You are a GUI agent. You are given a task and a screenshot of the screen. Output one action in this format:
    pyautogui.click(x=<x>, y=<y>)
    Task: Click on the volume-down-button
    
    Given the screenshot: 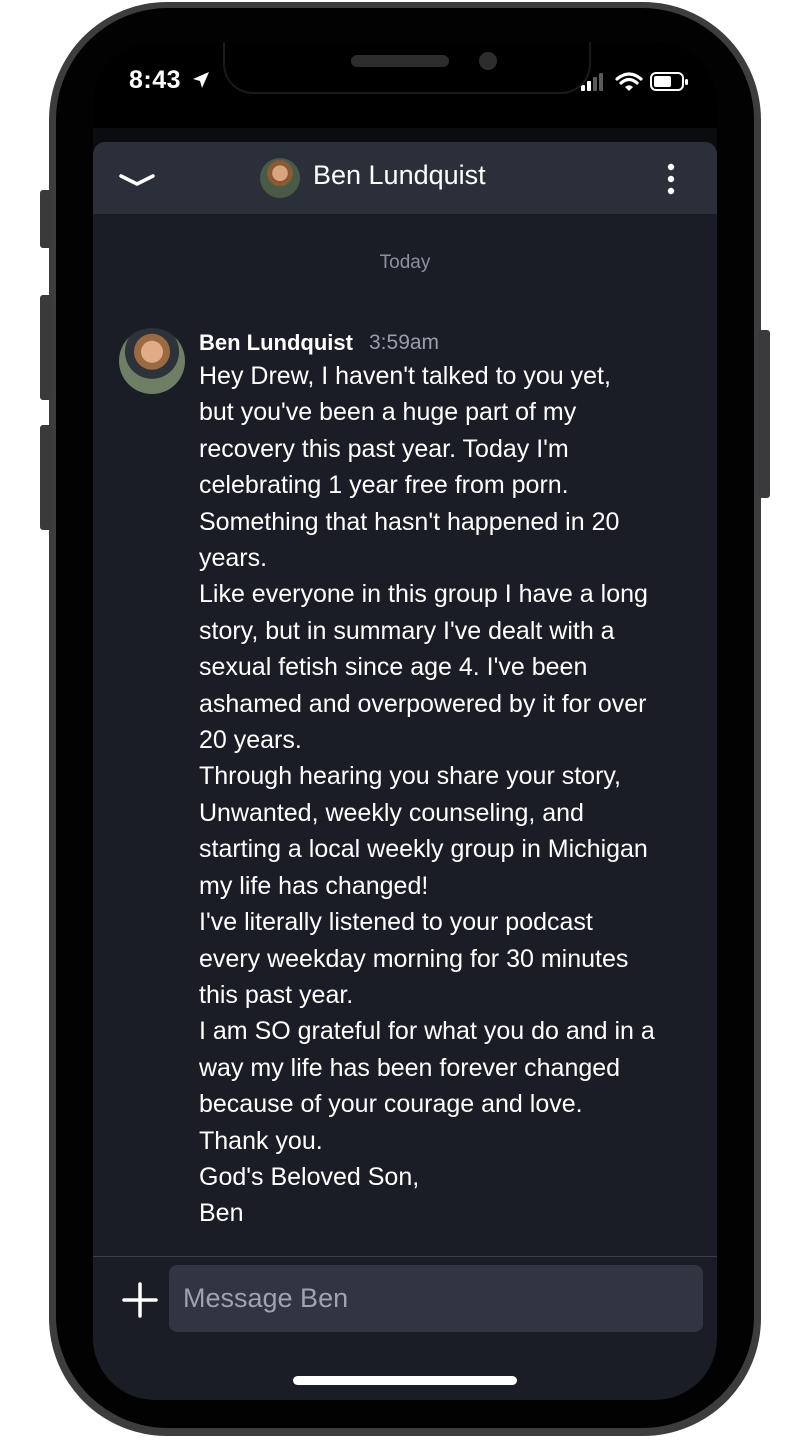 What is the action you would take?
    pyautogui.click(x=46, y=477)
    